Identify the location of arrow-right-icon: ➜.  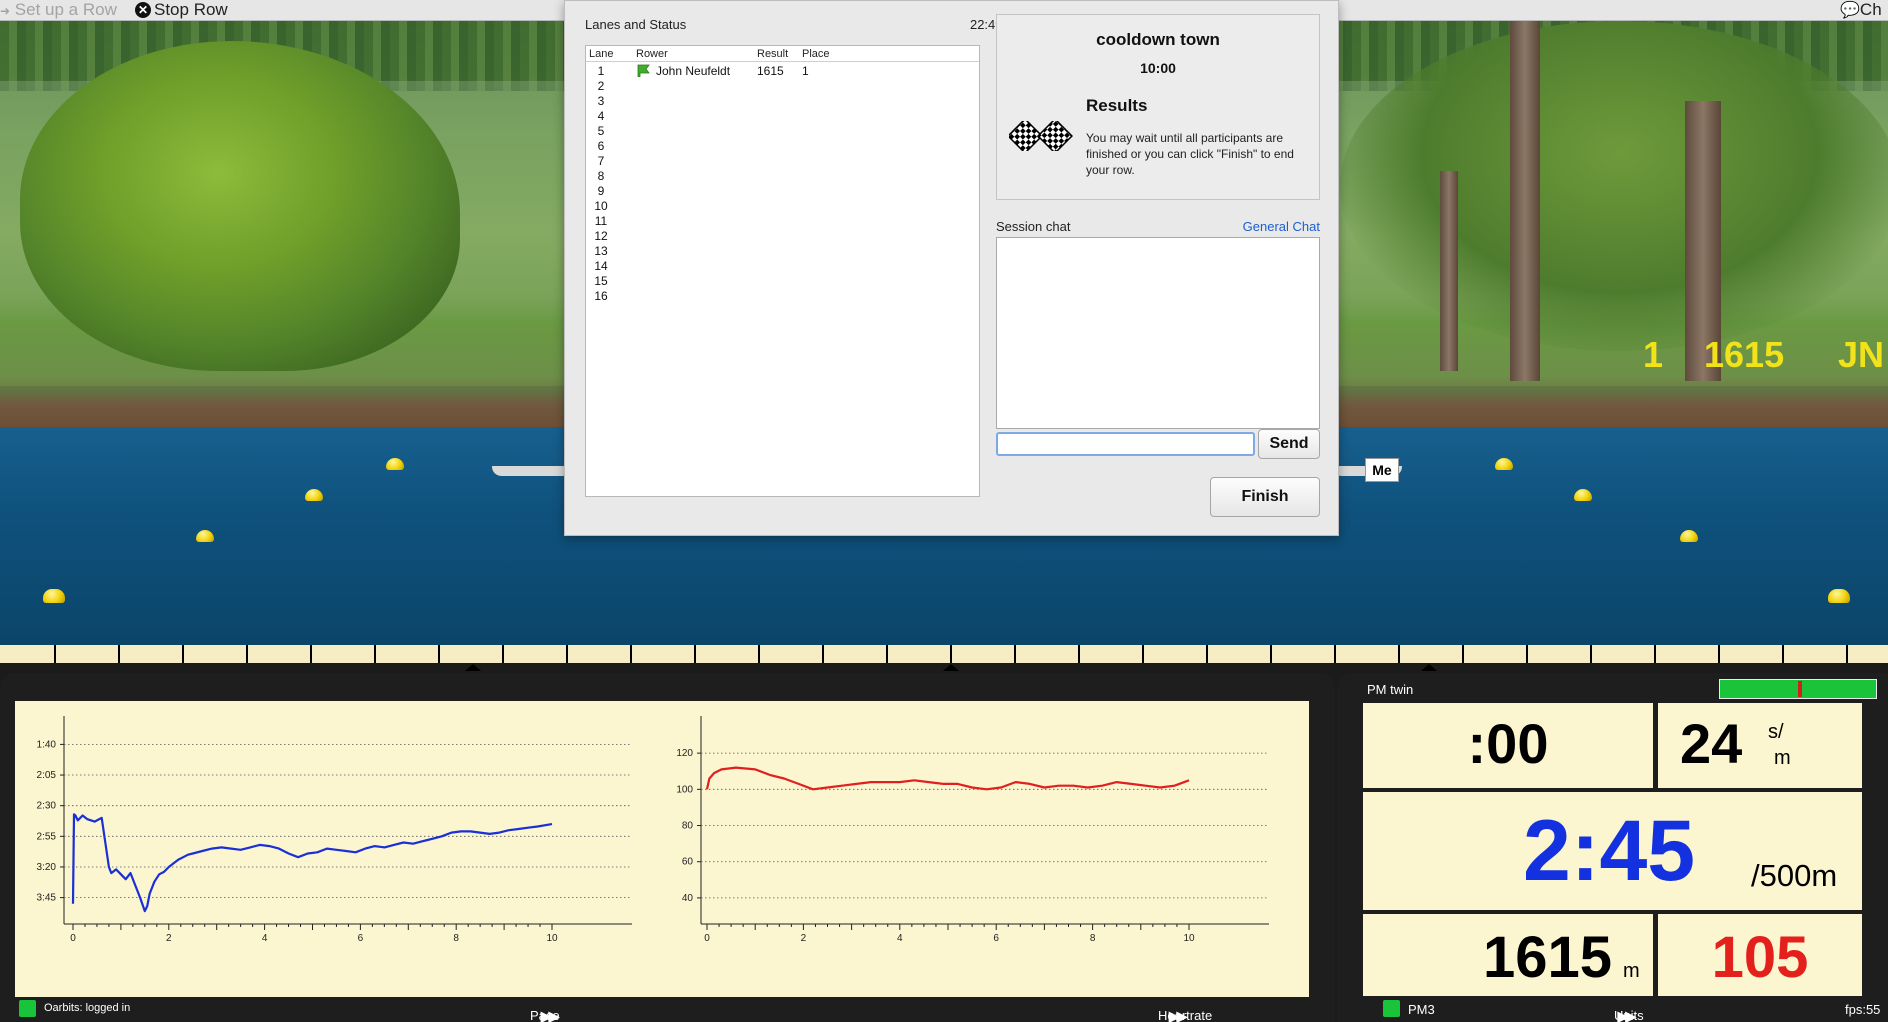
(5, 11).